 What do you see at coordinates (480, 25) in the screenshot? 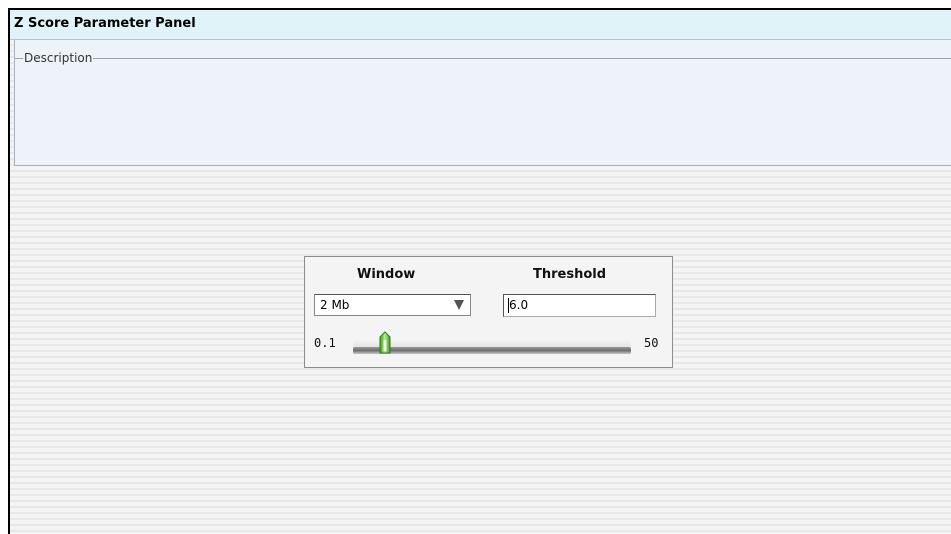
I see `title-bar: Z Score Parameter Panel` at bounding box center [480, 25].